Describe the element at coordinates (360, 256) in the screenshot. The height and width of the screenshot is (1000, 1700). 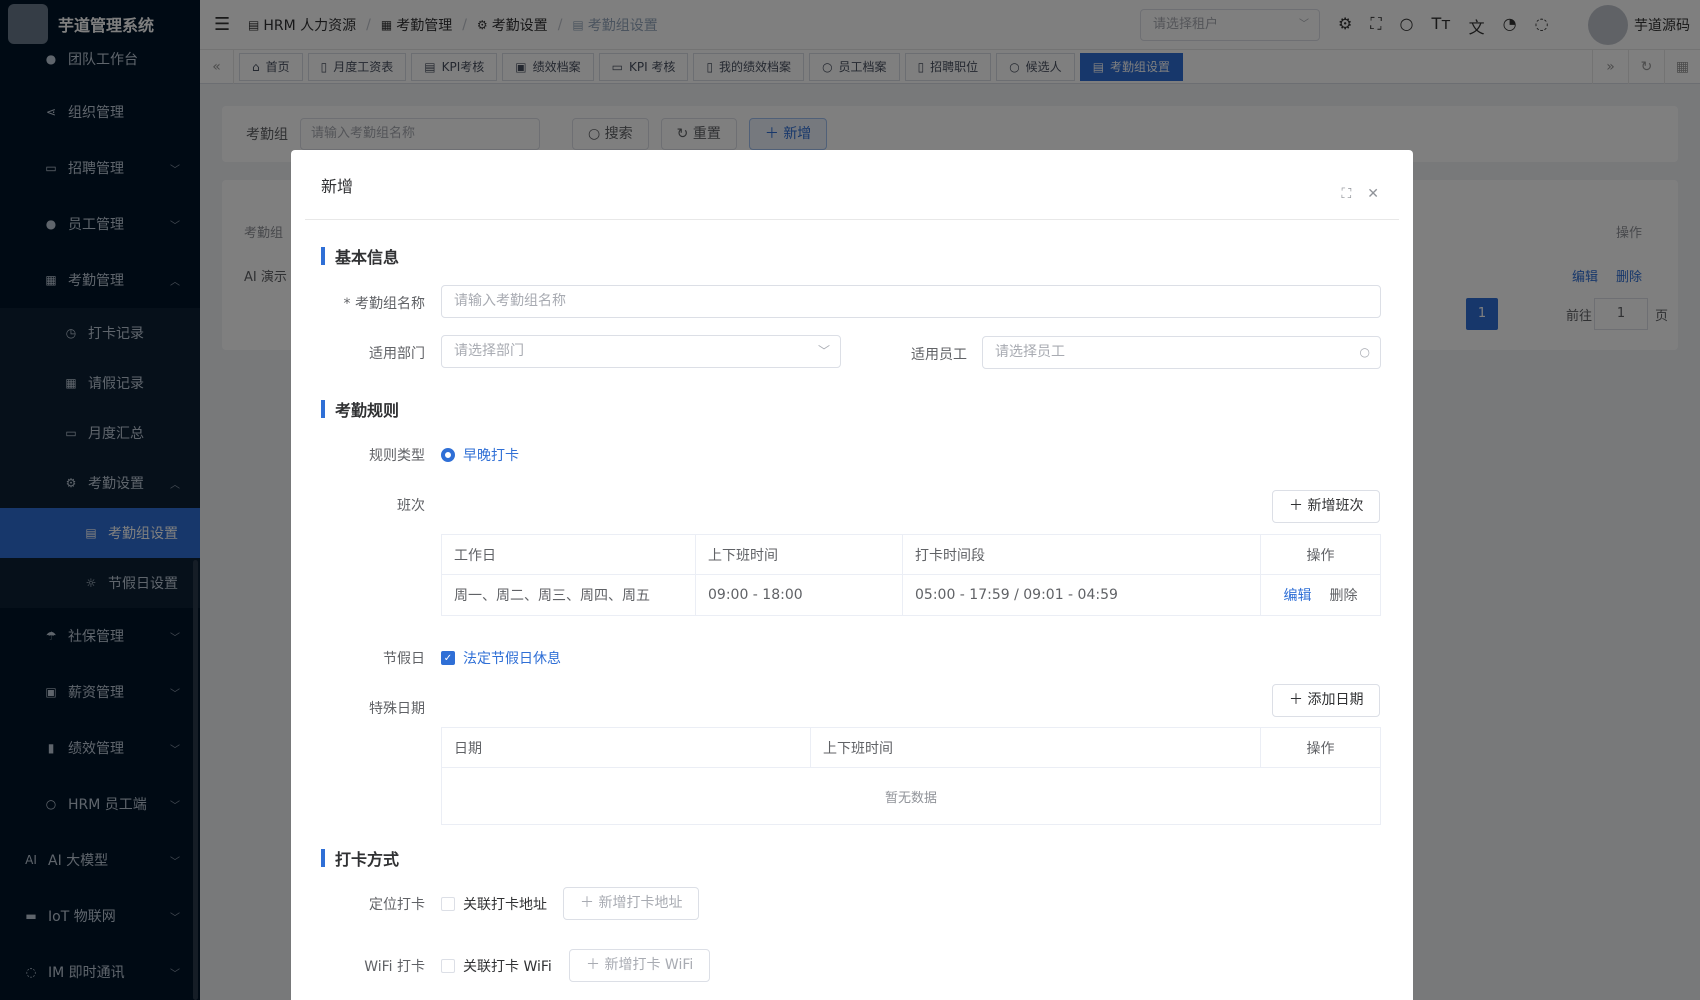
I see `section-basic-info: 基本信息` at that location.